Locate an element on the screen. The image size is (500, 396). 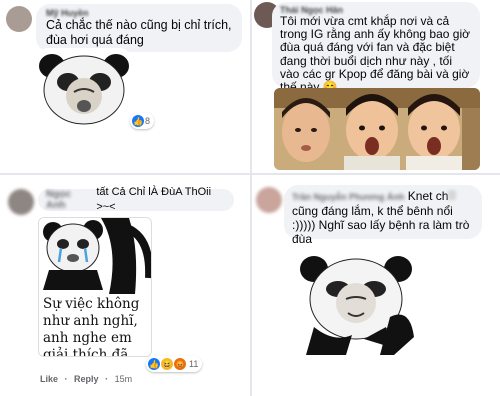
reaction-faces-image is located at coordinates (377, 129).